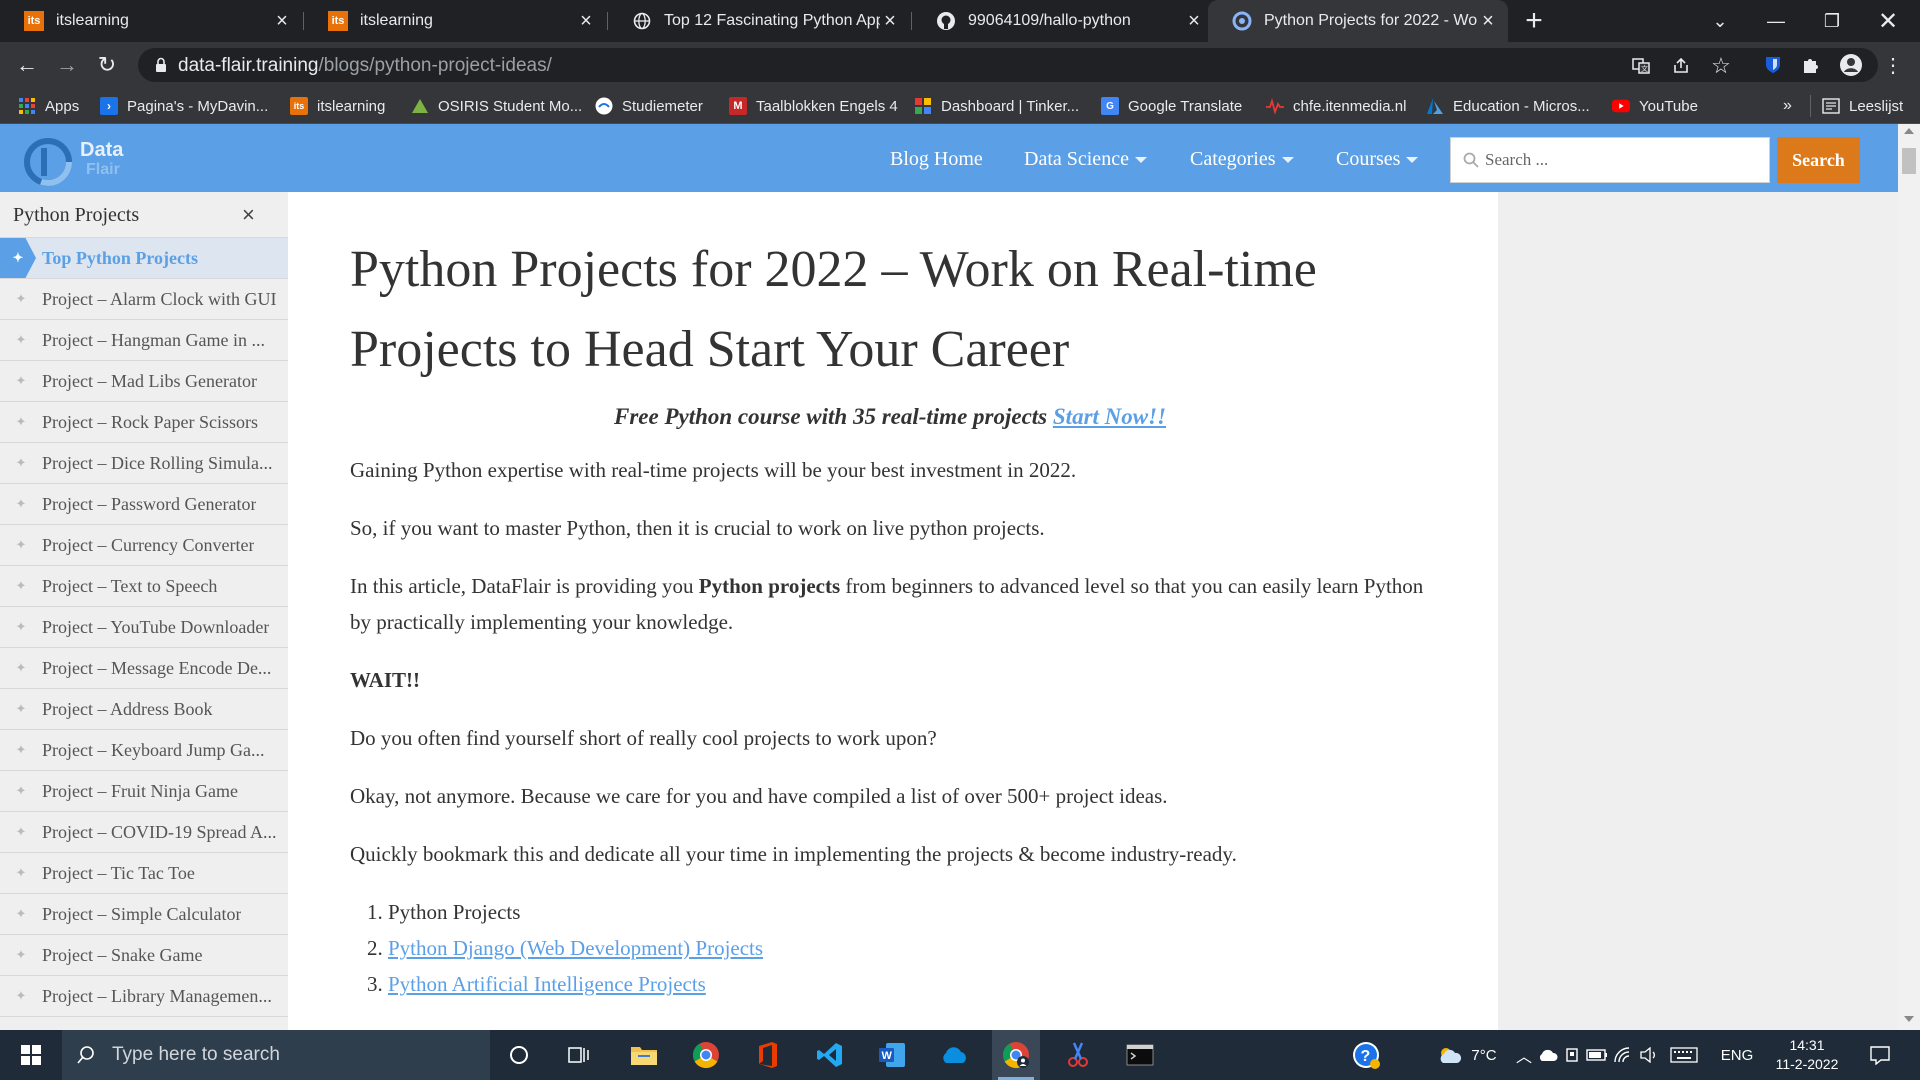 Image resolution: width=1920 pixels, height=1080 pixels. Describe the element at coordinates (1773, 65) in the screenshot. I see `bitwarden-icon` at that location.